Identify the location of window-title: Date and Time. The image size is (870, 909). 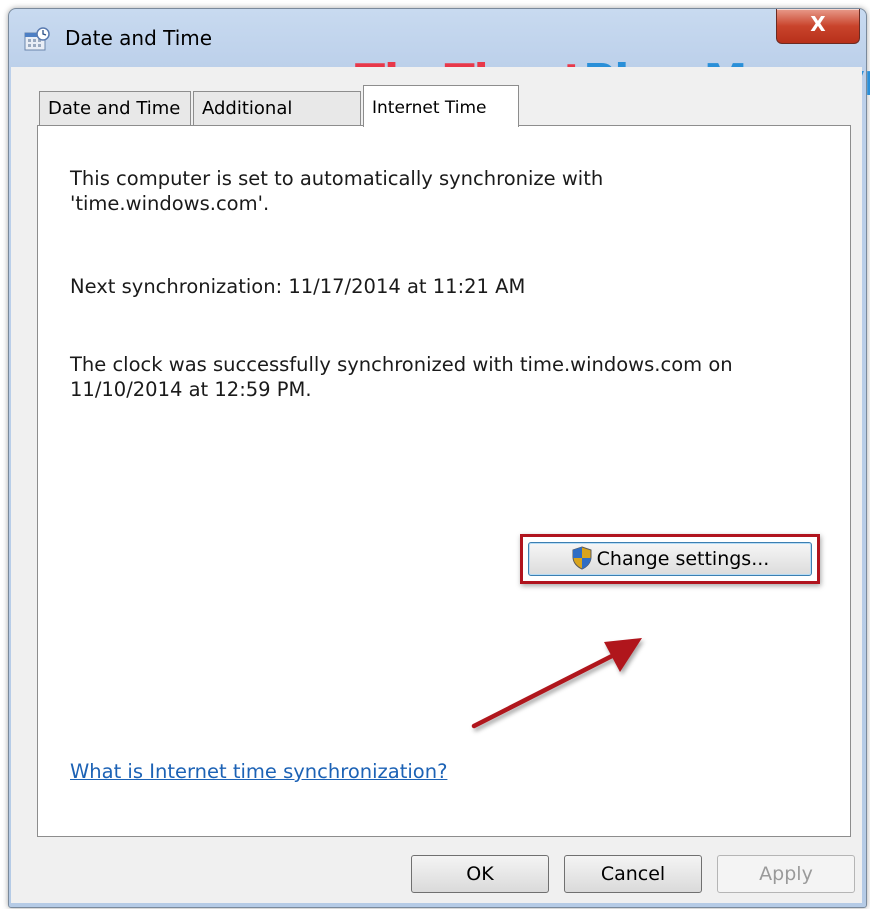
(139, 38).